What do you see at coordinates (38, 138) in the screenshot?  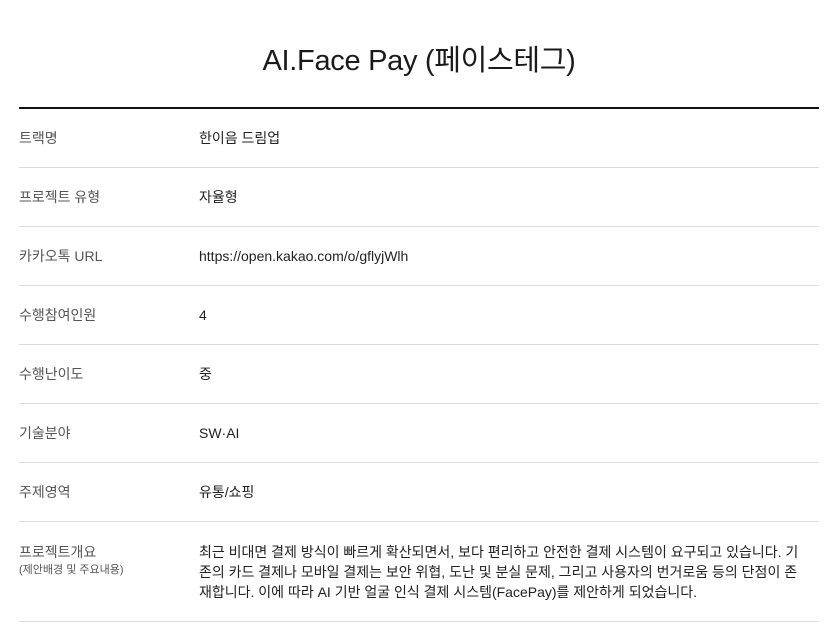 I see `track-label: 트랙명` at bounding box center [38, 138].